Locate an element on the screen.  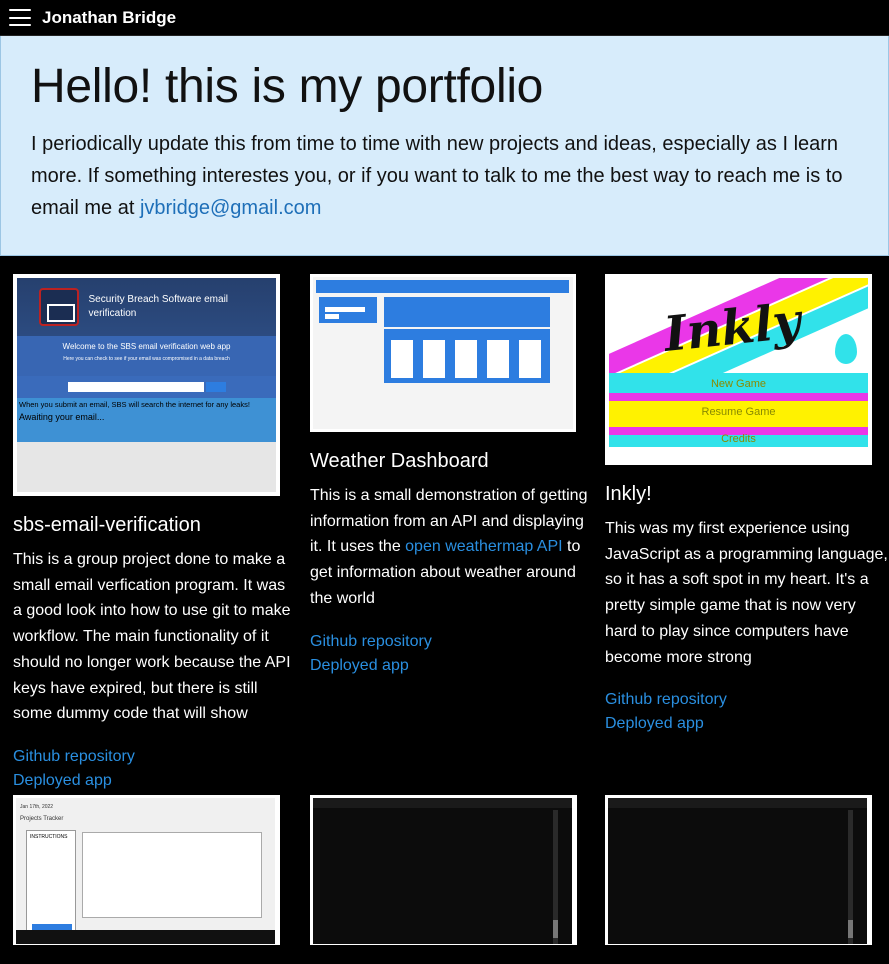
thumb-resume-game: Resume Game is located at coordinates (738, 412).